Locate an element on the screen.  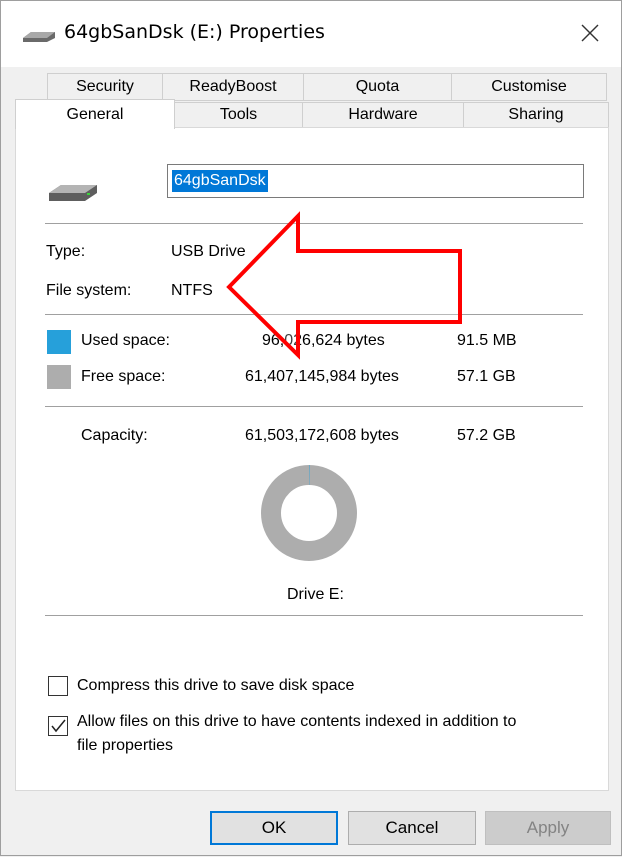
drive-usage-donut is located at coordinates (309, 513).